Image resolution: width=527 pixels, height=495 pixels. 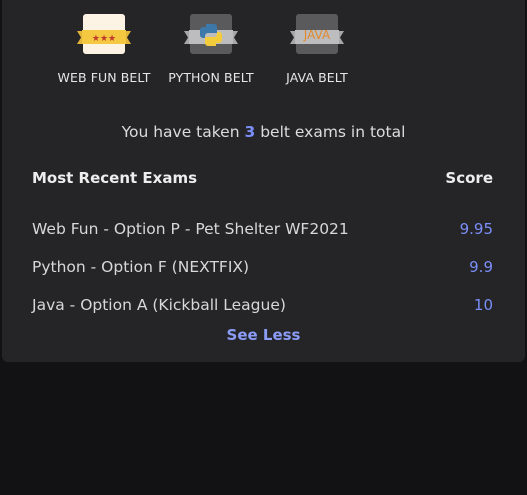 What do you see at coordinates (211, 34) in the screenshot?
I see `python-belt-icon` at bounding box center [211, 34].